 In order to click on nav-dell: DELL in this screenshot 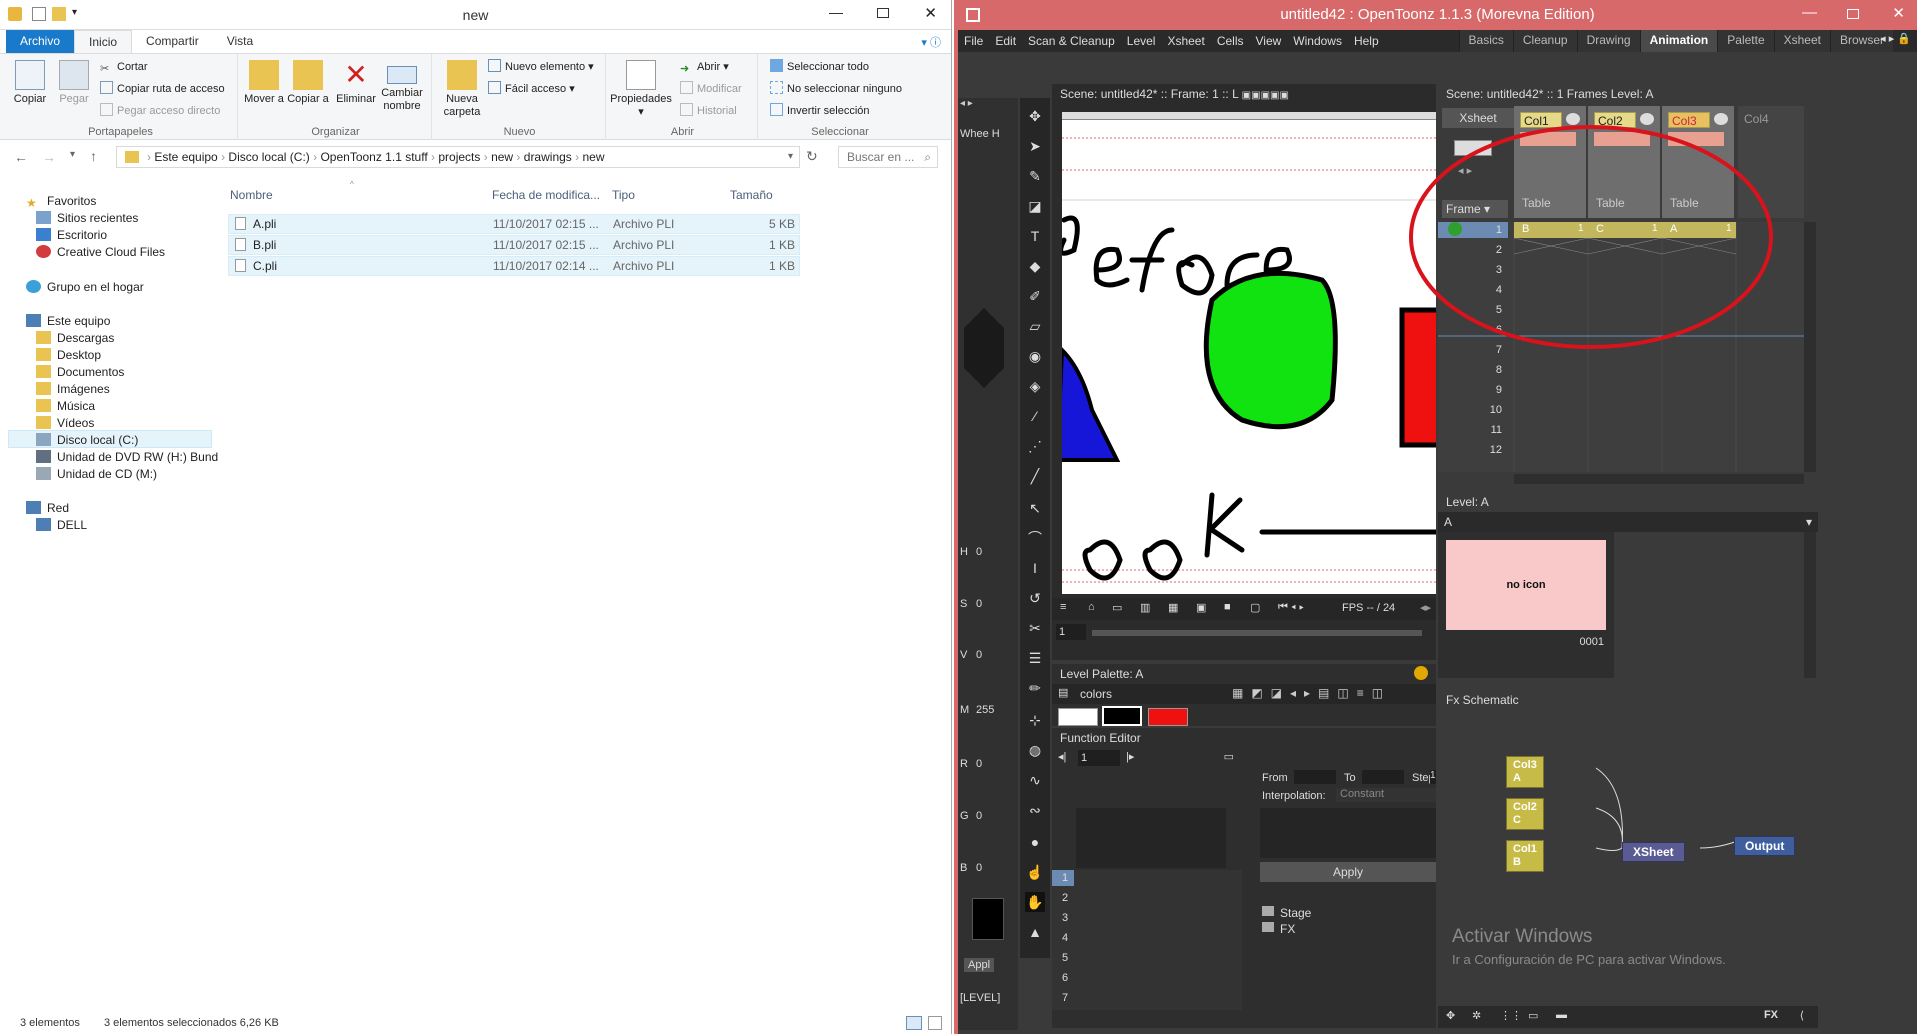, I will do `click(61, 525)`.